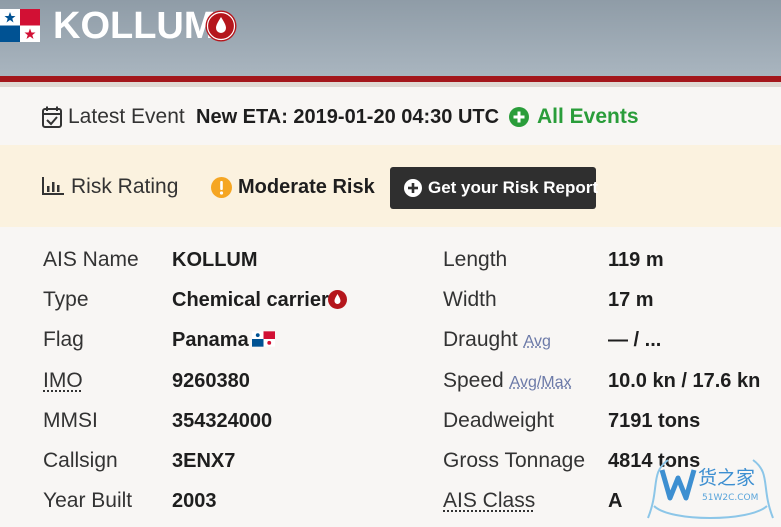  What do you see at coordinates (726, 478) in the screenshot?
I see `watermark-text: 货之家` at bounding box center [726, 478].